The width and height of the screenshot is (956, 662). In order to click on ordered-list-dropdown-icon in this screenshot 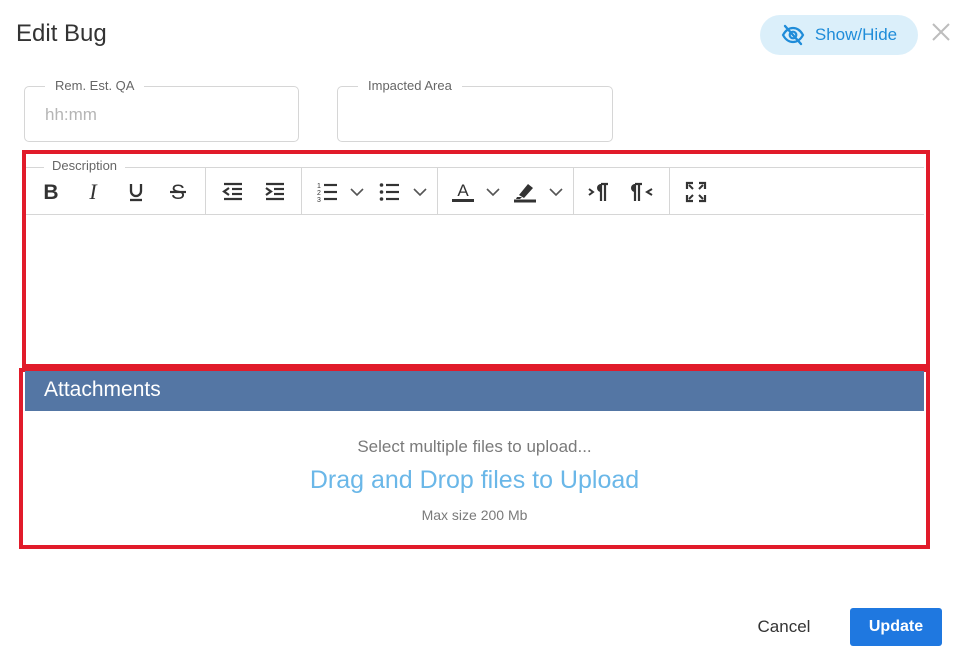, I will do `click(357, 192)`.